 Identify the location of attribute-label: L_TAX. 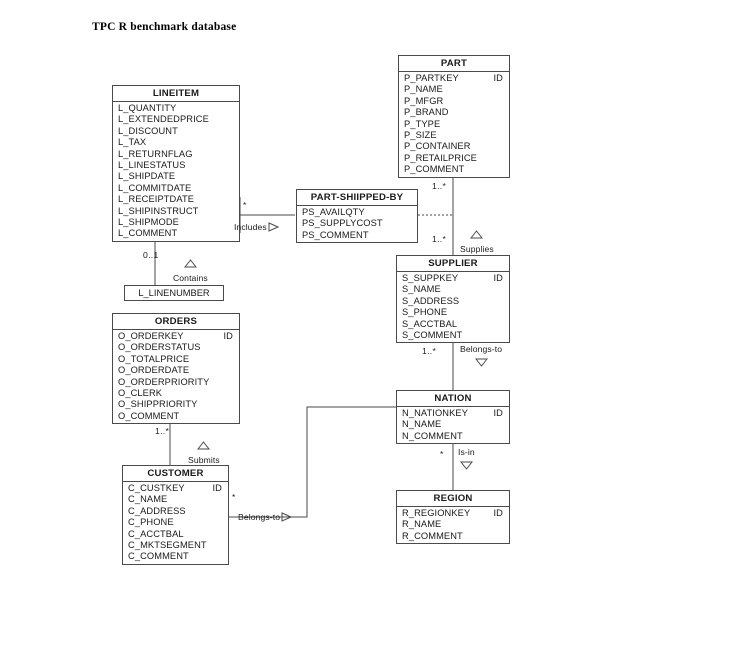
(132, 142).